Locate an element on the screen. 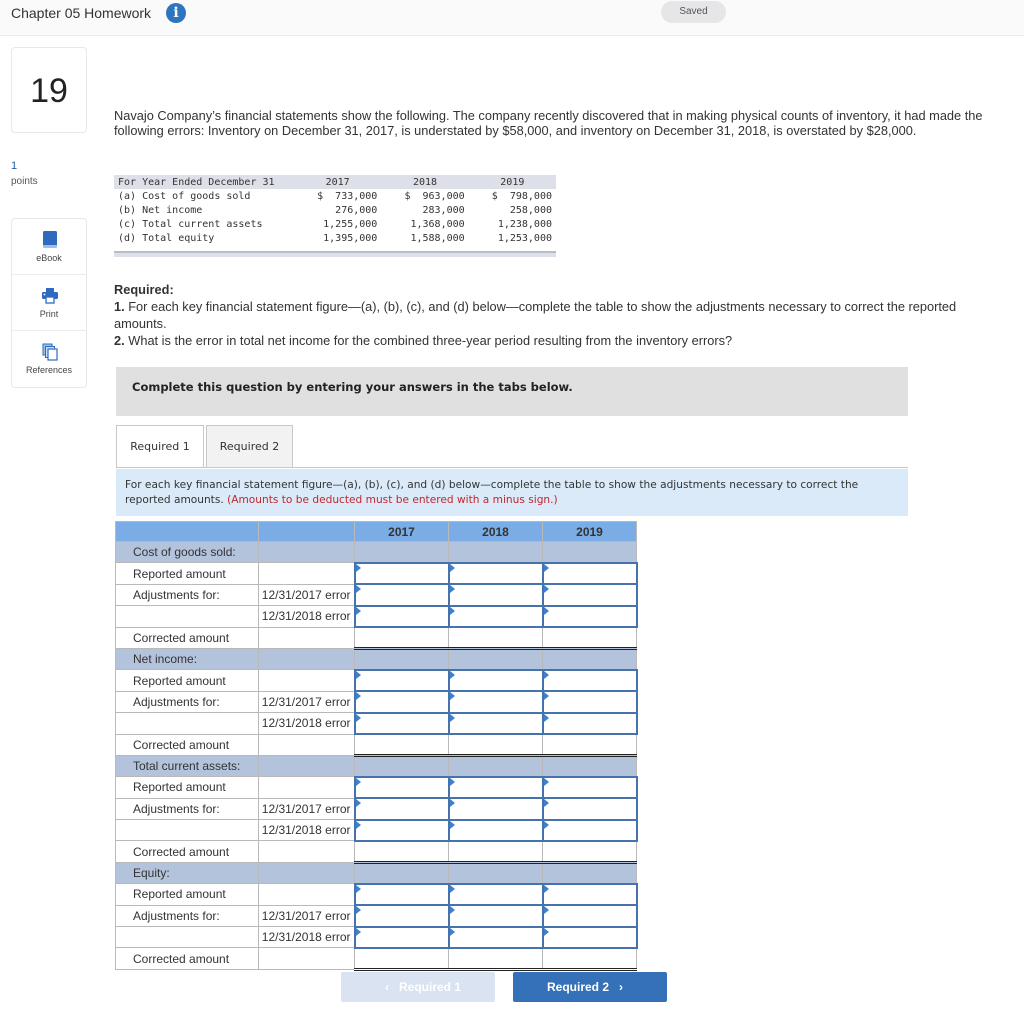 The height and width of the screenshot is (1017, 1024). answer-input-0-err2017-2018 is located at coordinates (495, 595).